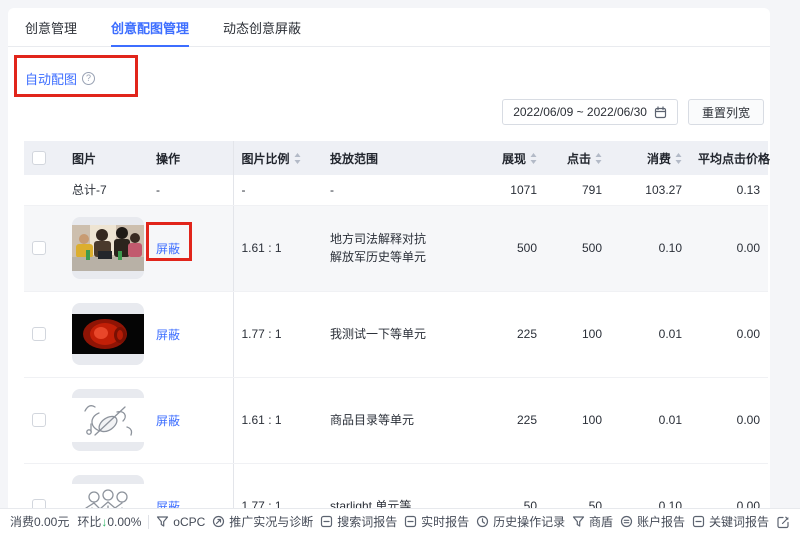 The height and width of the screenshot is (534, 800). I want to click on total-clicks: 791, so click(577, 190).